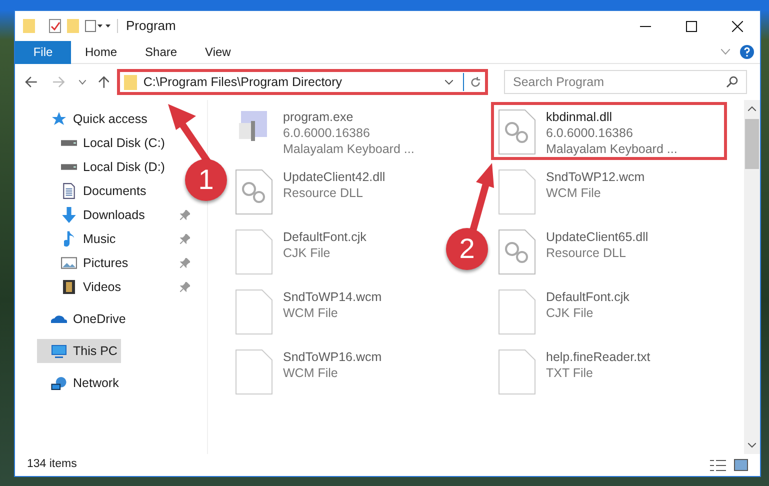 This screenshot has height=486, width=769. What do you see at coordinates (69, 263) in the screenshot?
I see `pictures-icon` at bounding box center [69, 263].